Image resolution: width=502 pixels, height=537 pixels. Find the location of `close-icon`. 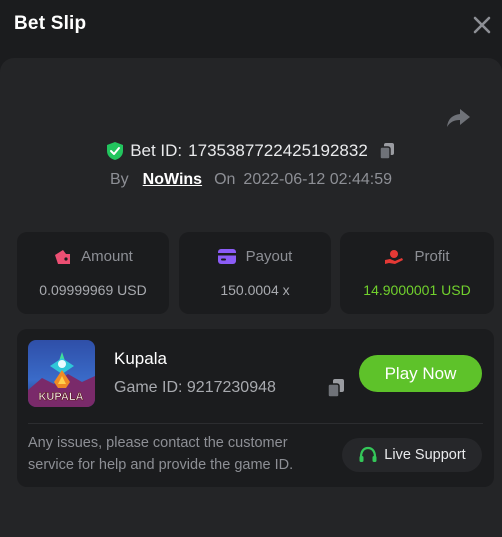

close-icon is located at coordinates (482, 25).